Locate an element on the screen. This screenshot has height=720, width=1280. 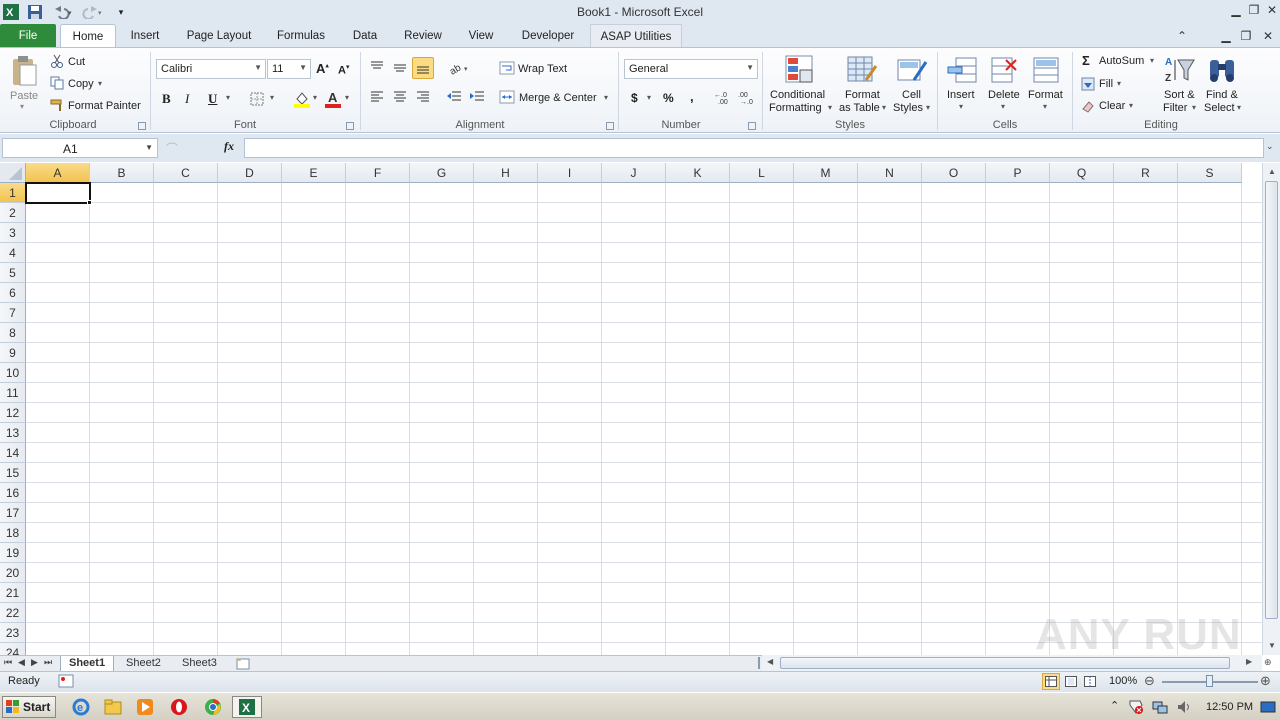
last-sheet-icon: ⏭ is located at coordinates (48, 662).